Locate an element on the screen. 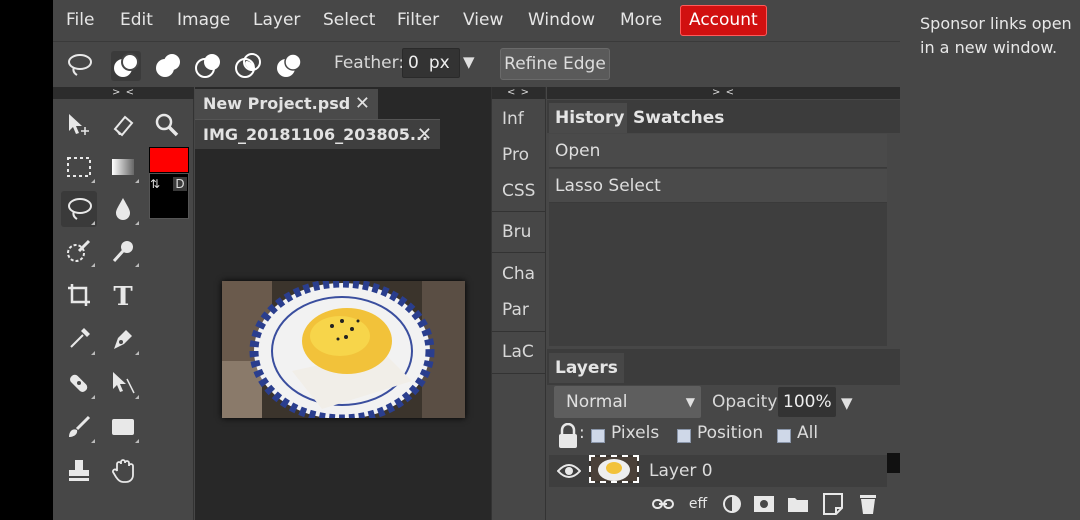 The image size is (1080, 520). tab-history: History is located at coordinates (590, 118).